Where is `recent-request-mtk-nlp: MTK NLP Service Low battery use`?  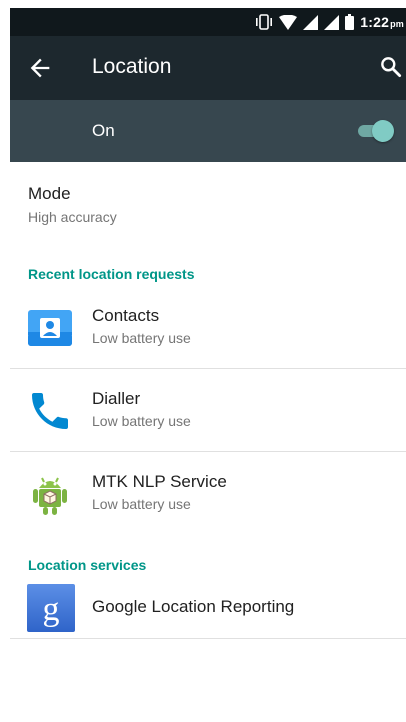 recent-request-mtk-nlp: MTK NLP Service Low battery use is located at coordinates (208, 493).